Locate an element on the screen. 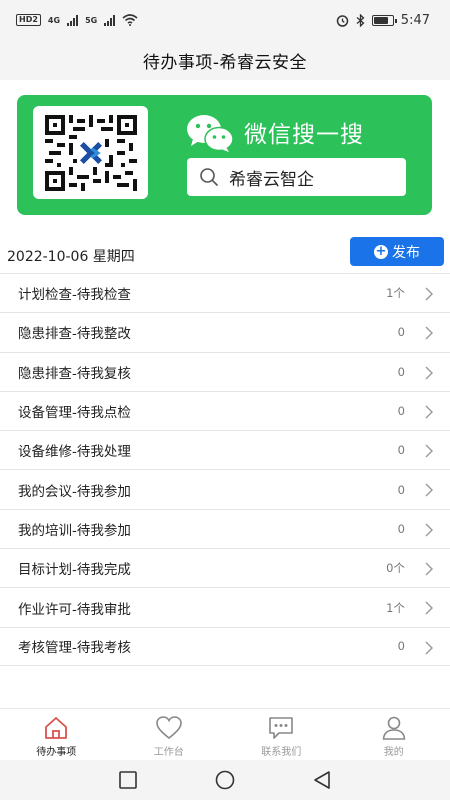 This screenshot has height=800, width=450. task-label: 设备管理-待我点检 is located at coordinates (74, 413).